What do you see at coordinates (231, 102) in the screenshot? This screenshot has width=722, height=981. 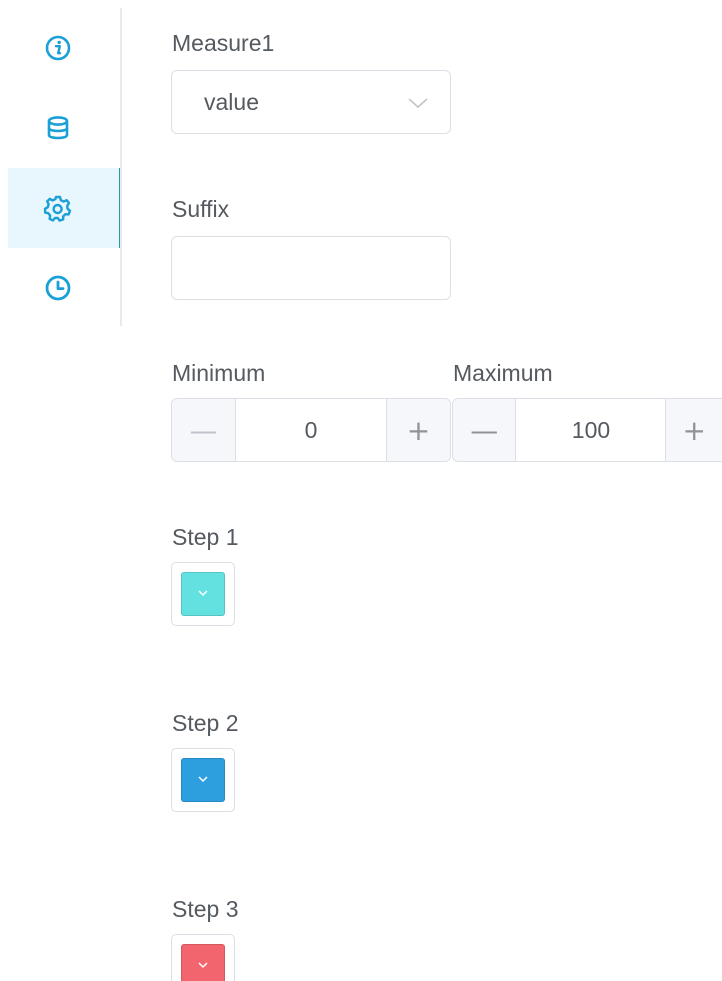 I see `measure-select-value: value` at bounding box center [231, 102].